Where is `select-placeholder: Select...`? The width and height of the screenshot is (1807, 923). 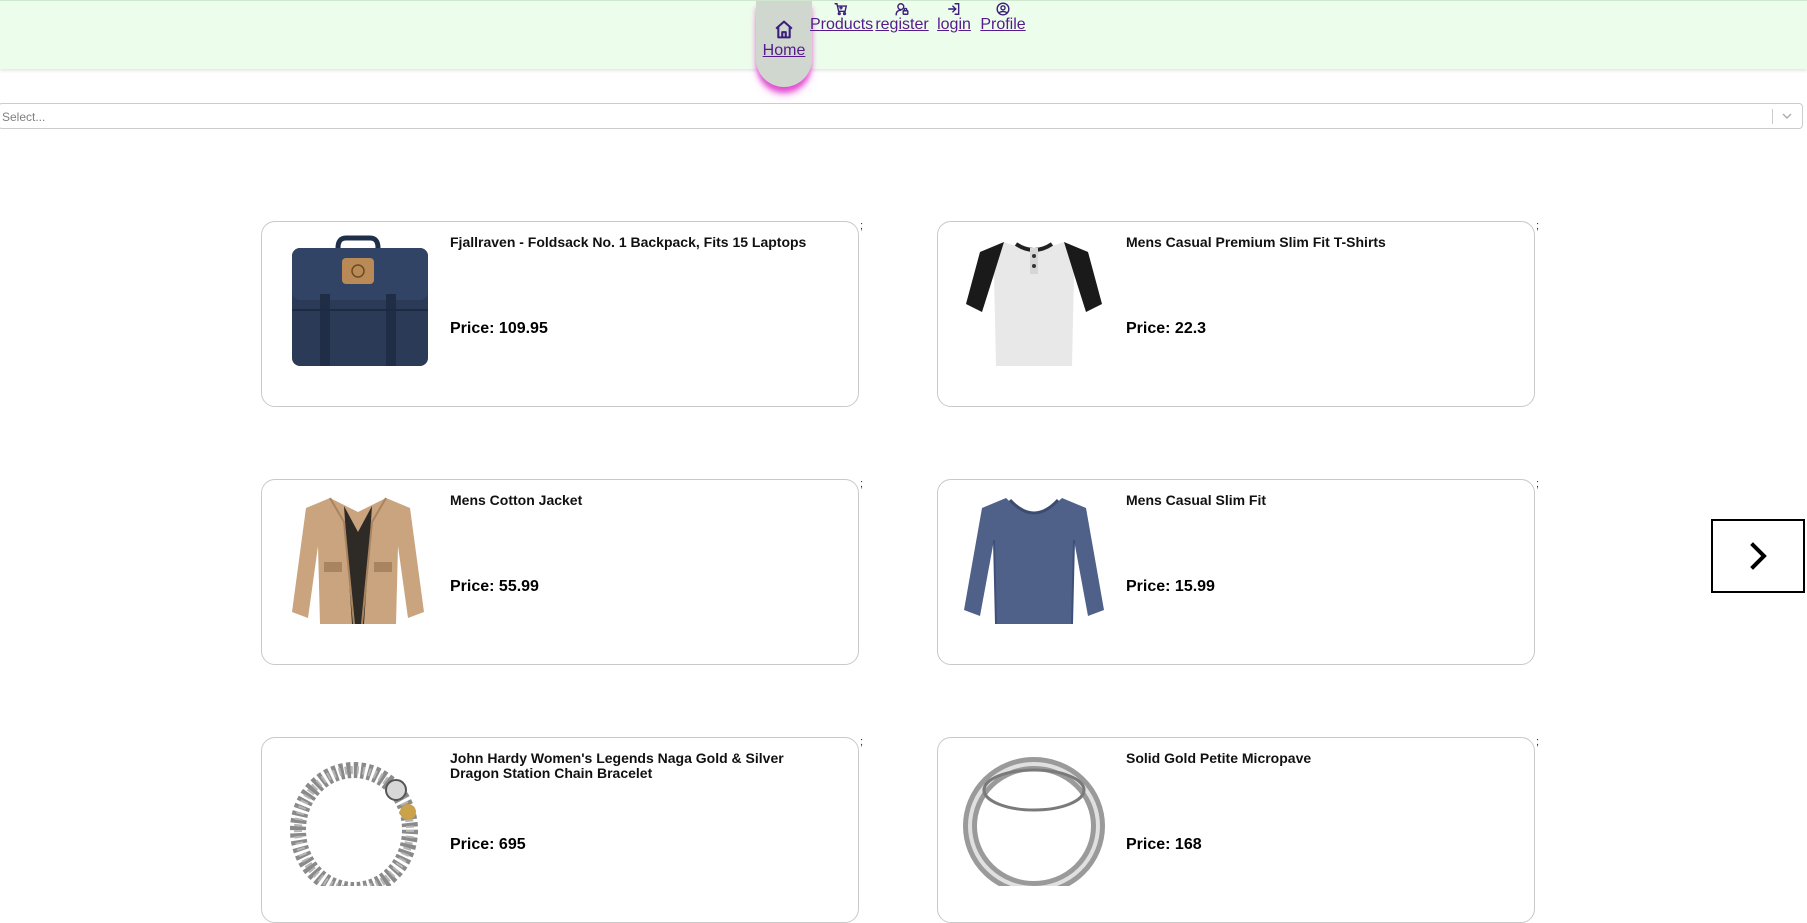 select-placeholder: Select... is located at coordinates (24, 117).